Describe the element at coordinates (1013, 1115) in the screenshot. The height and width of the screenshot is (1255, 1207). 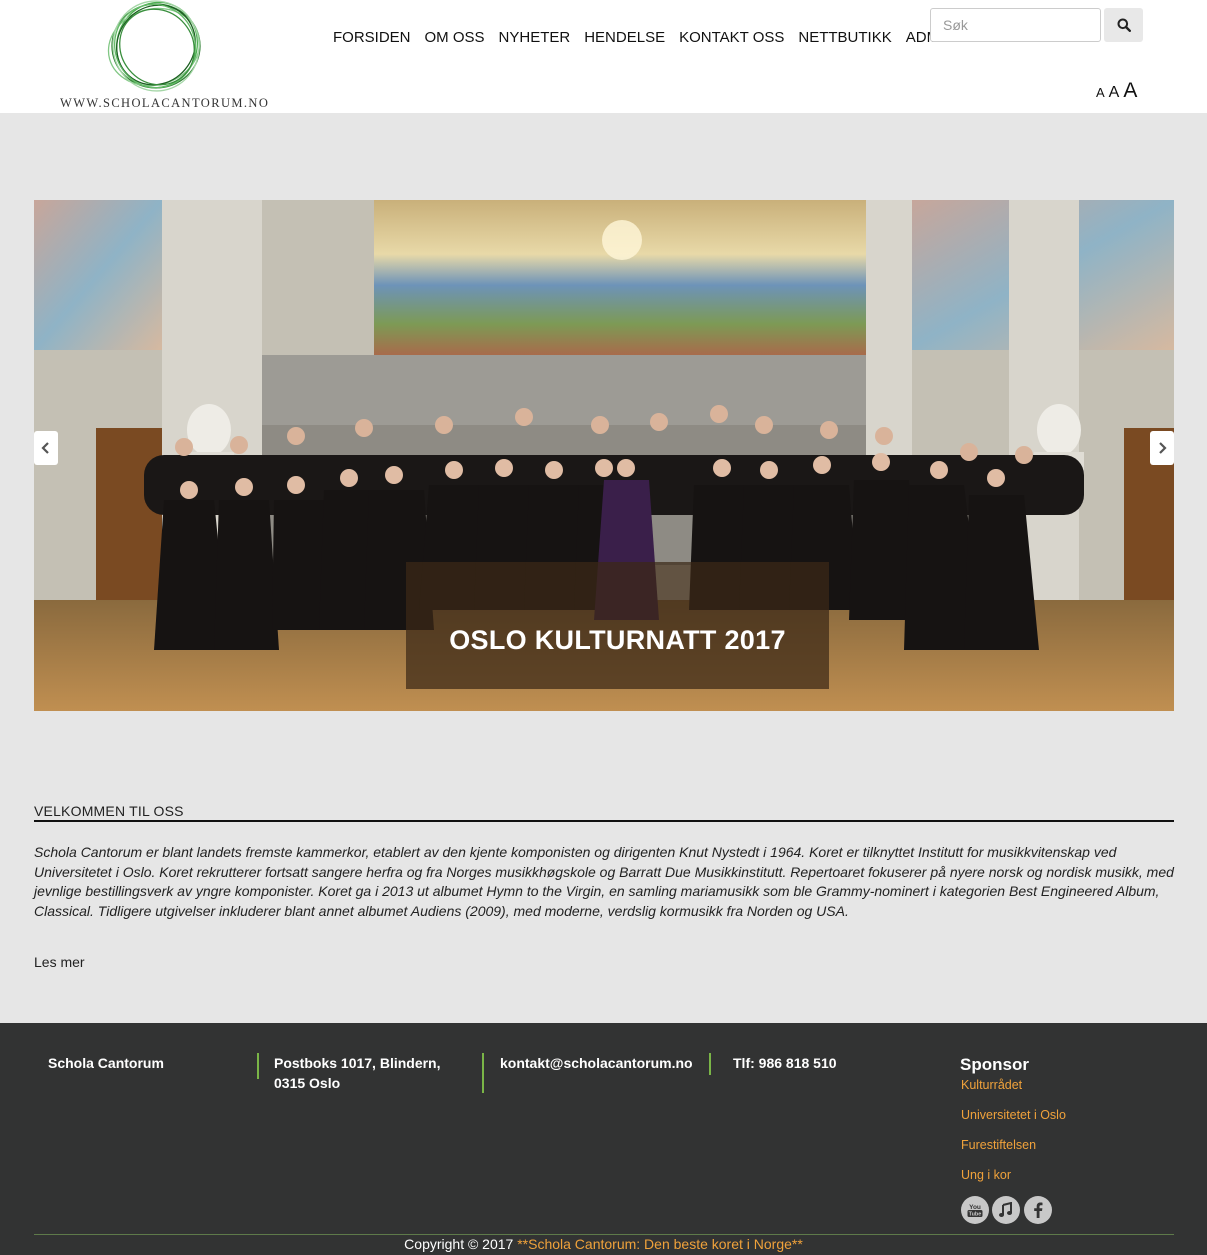
I see `sponsor-link-uio: Universitetet i Oslo` at that location.